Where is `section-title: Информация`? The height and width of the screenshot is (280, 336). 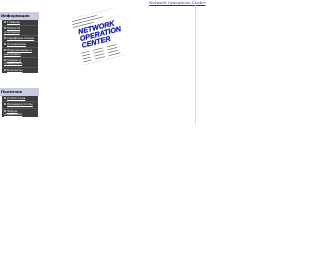 section-title: Информация is located at coordinates (15, 15).